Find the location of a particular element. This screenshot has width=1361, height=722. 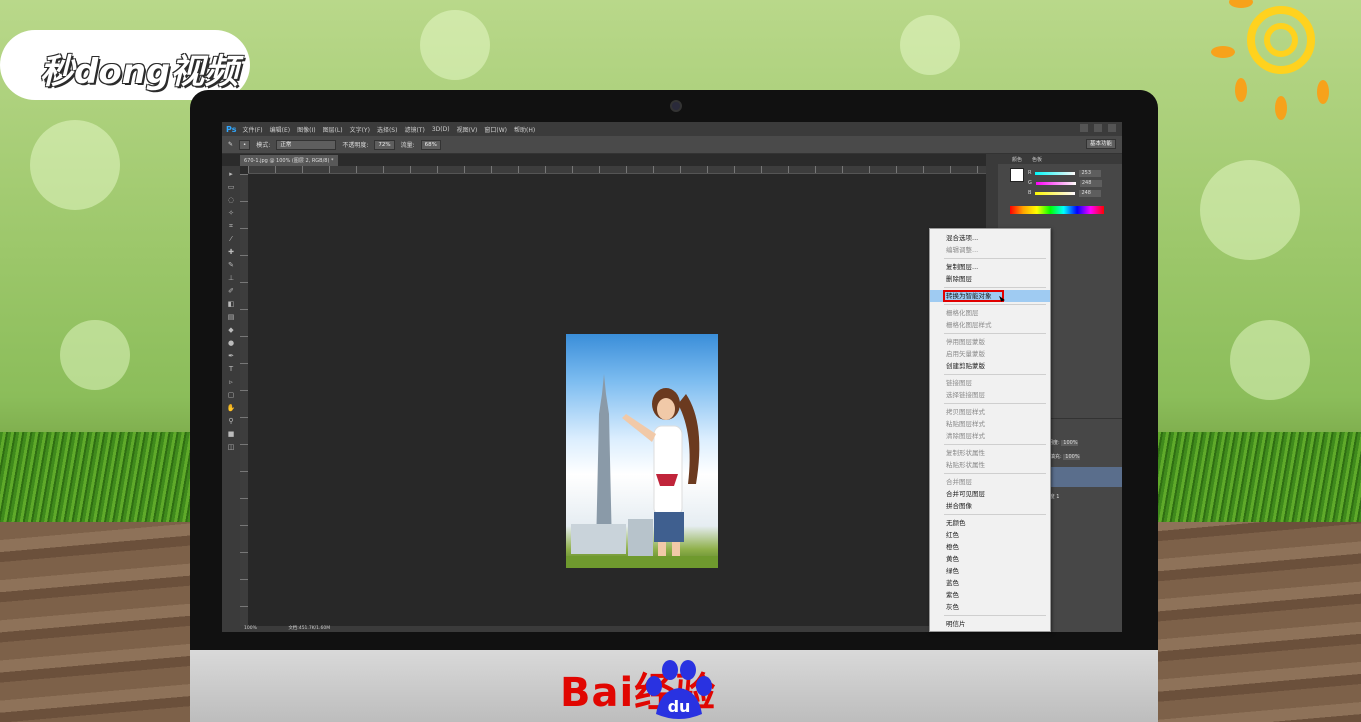

context-menu-item: 粘贴形状属性 is located at coordinates (965, 465).